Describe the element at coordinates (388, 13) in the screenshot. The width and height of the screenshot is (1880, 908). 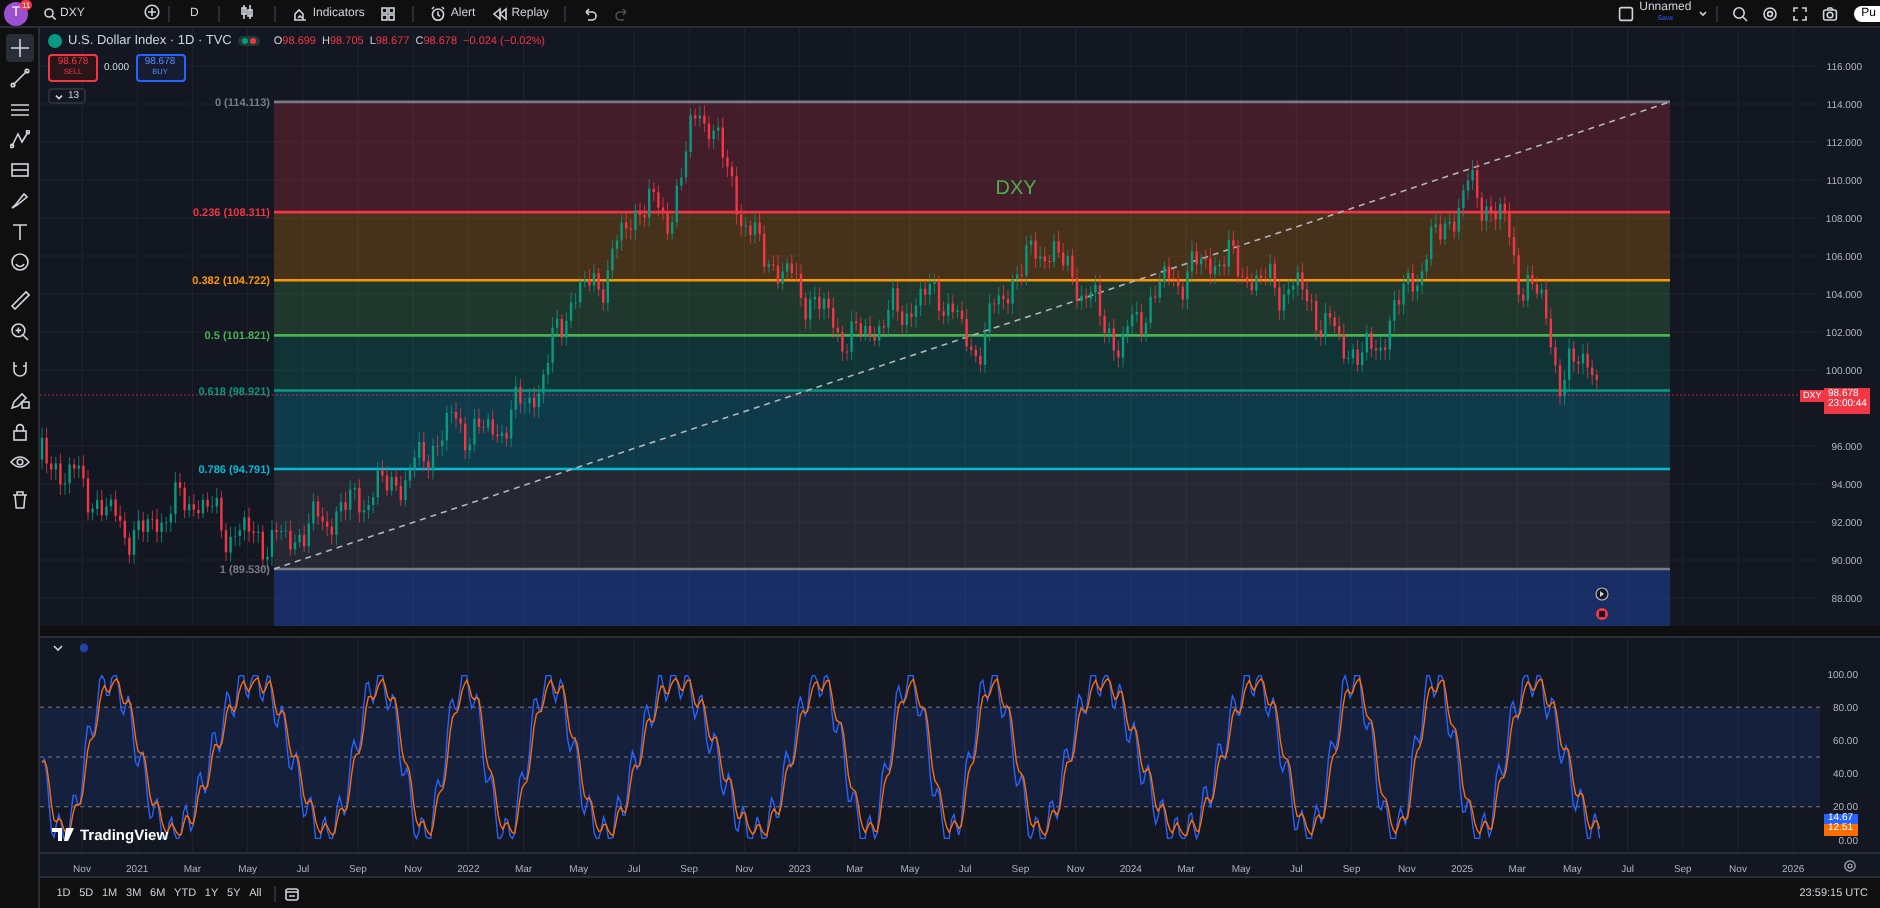
I see `grid-icon` at that location.